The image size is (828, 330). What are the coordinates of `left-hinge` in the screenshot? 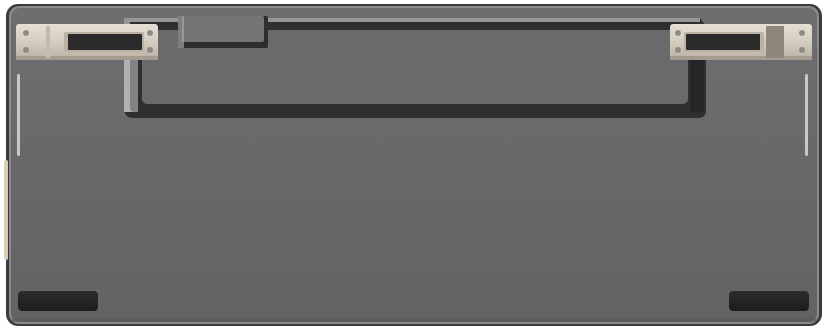 It's located at (87, 42).